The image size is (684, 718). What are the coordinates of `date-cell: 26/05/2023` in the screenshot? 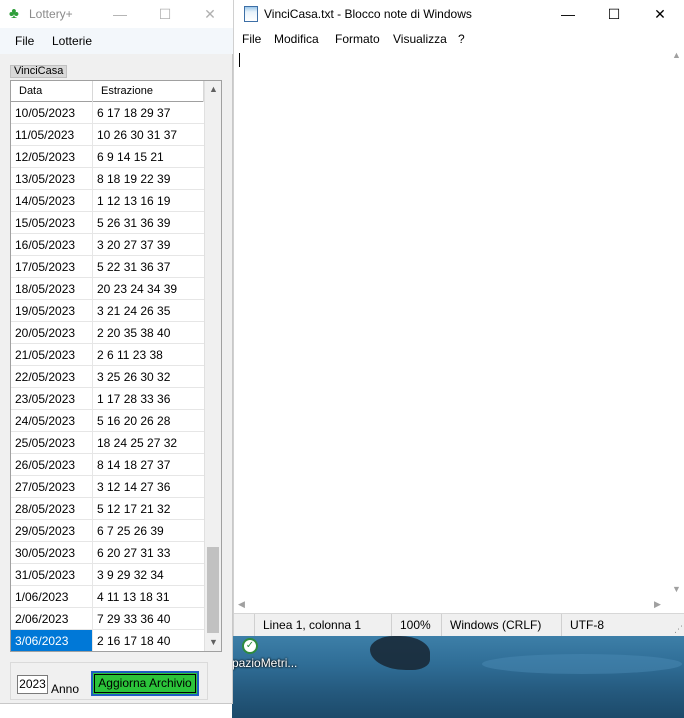 It's located at (52, 465).